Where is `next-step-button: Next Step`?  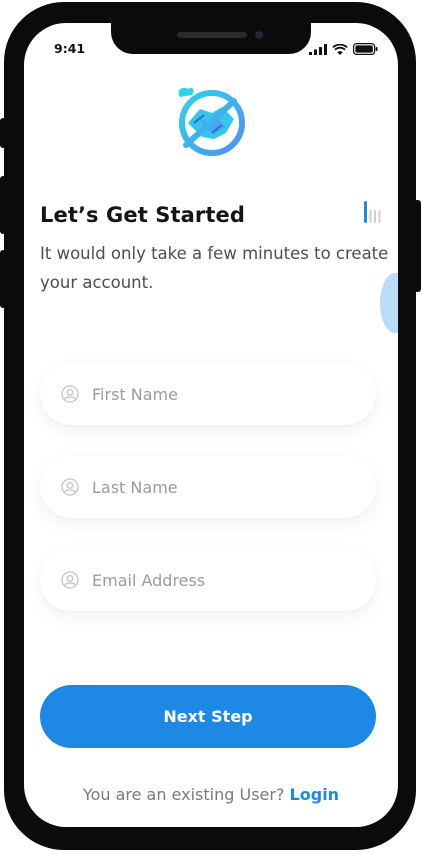
next-step-button: Next Step is located at coordinates (208, 716).